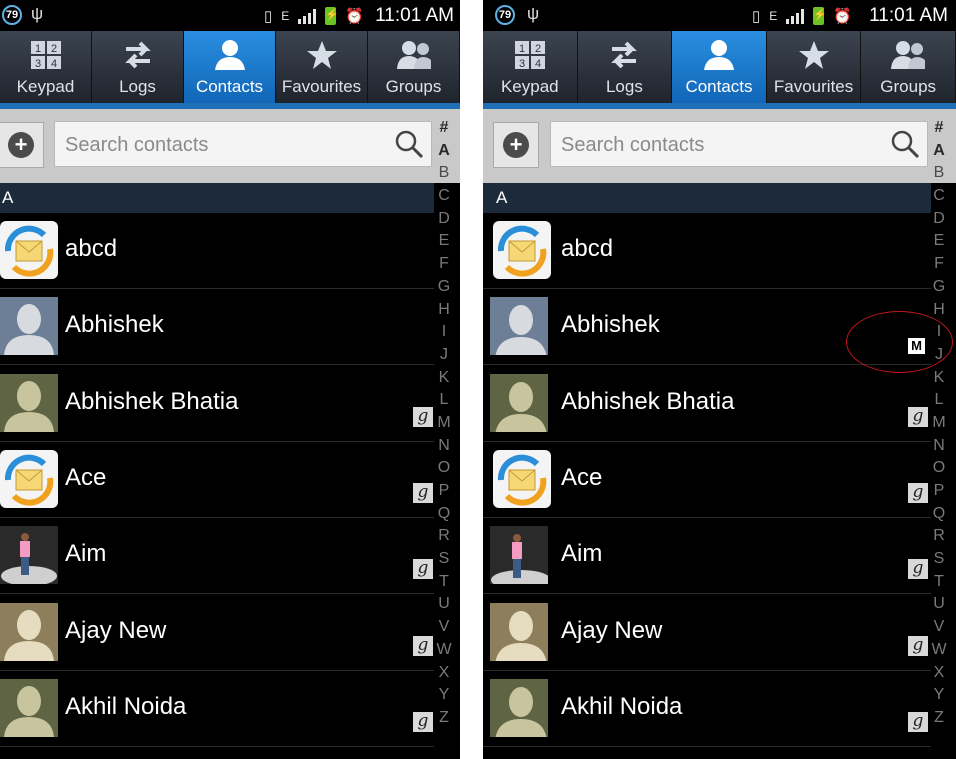 This screenshot has height=759, width=956. Describe the element at coordinates (519, 555) in the screenshot. I see `photo-avatar` at that location.